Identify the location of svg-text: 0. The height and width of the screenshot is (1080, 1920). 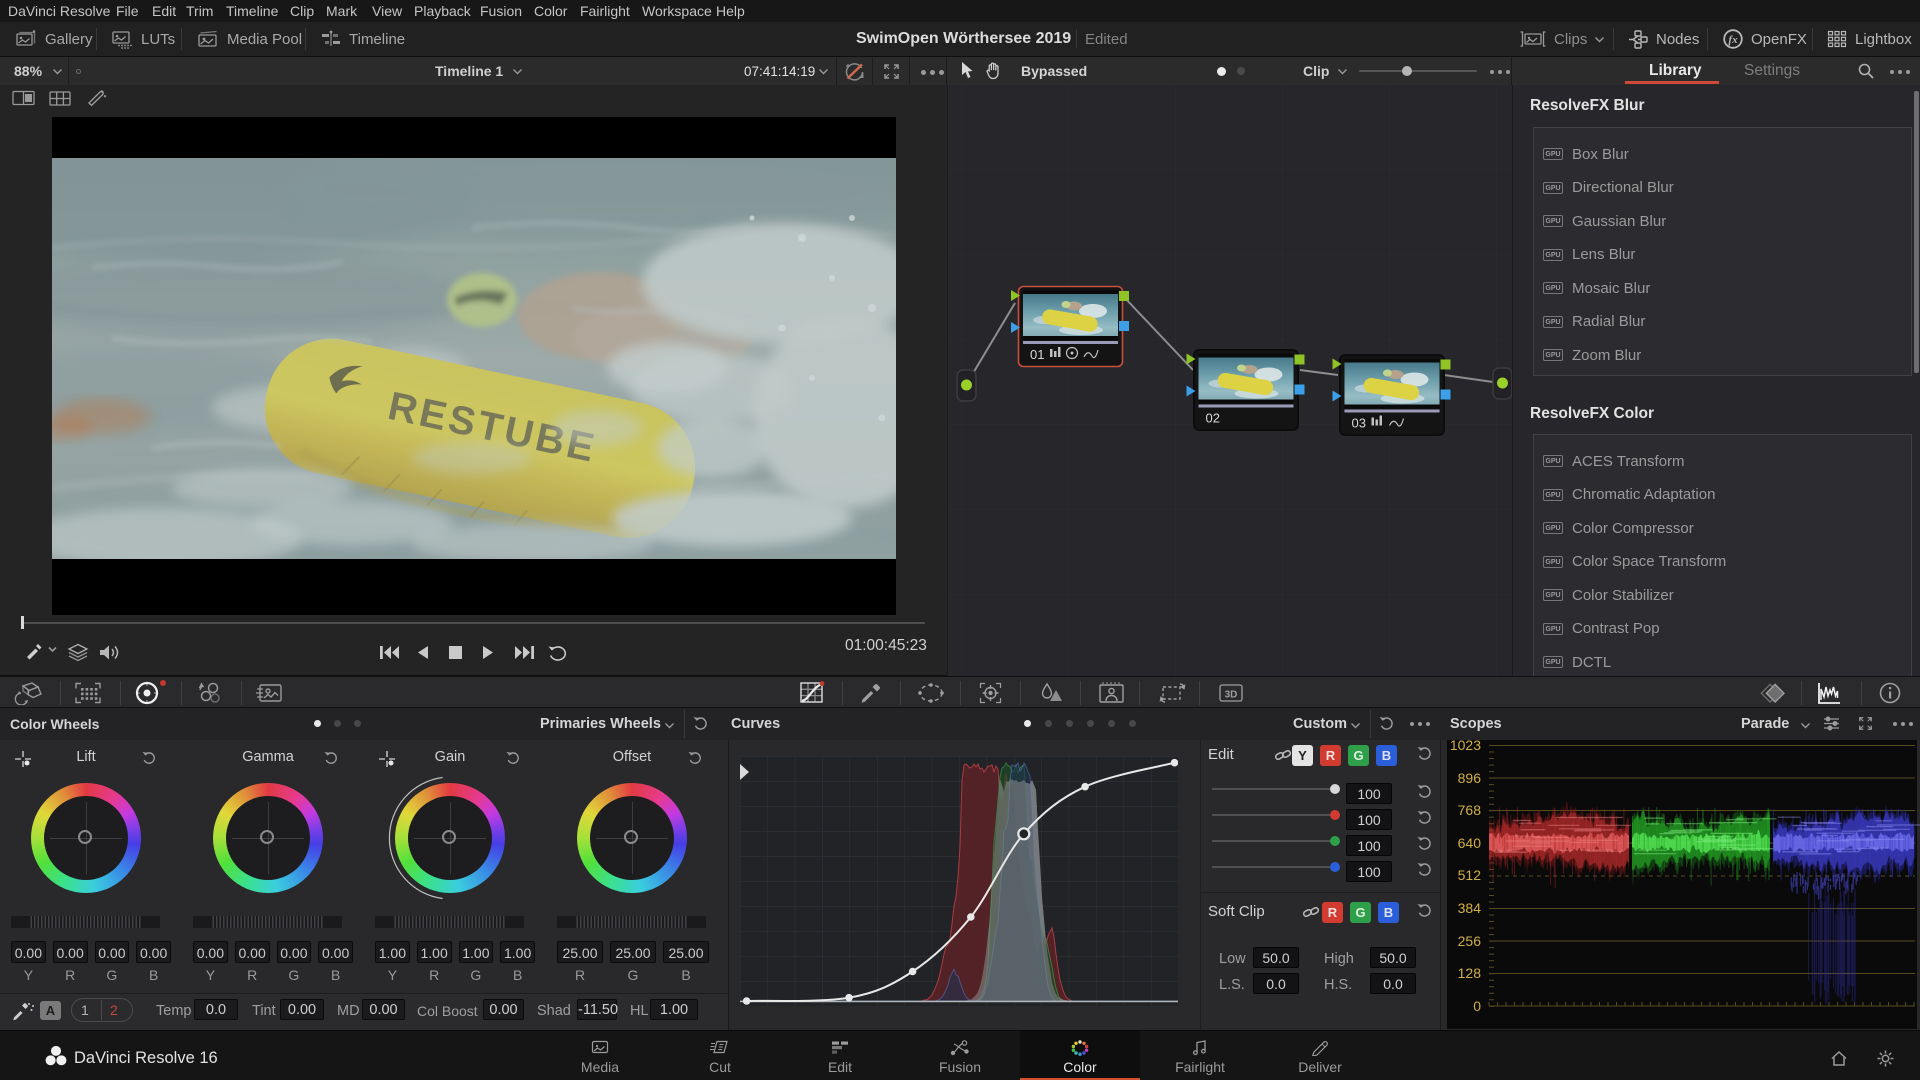
(1477, 1006).